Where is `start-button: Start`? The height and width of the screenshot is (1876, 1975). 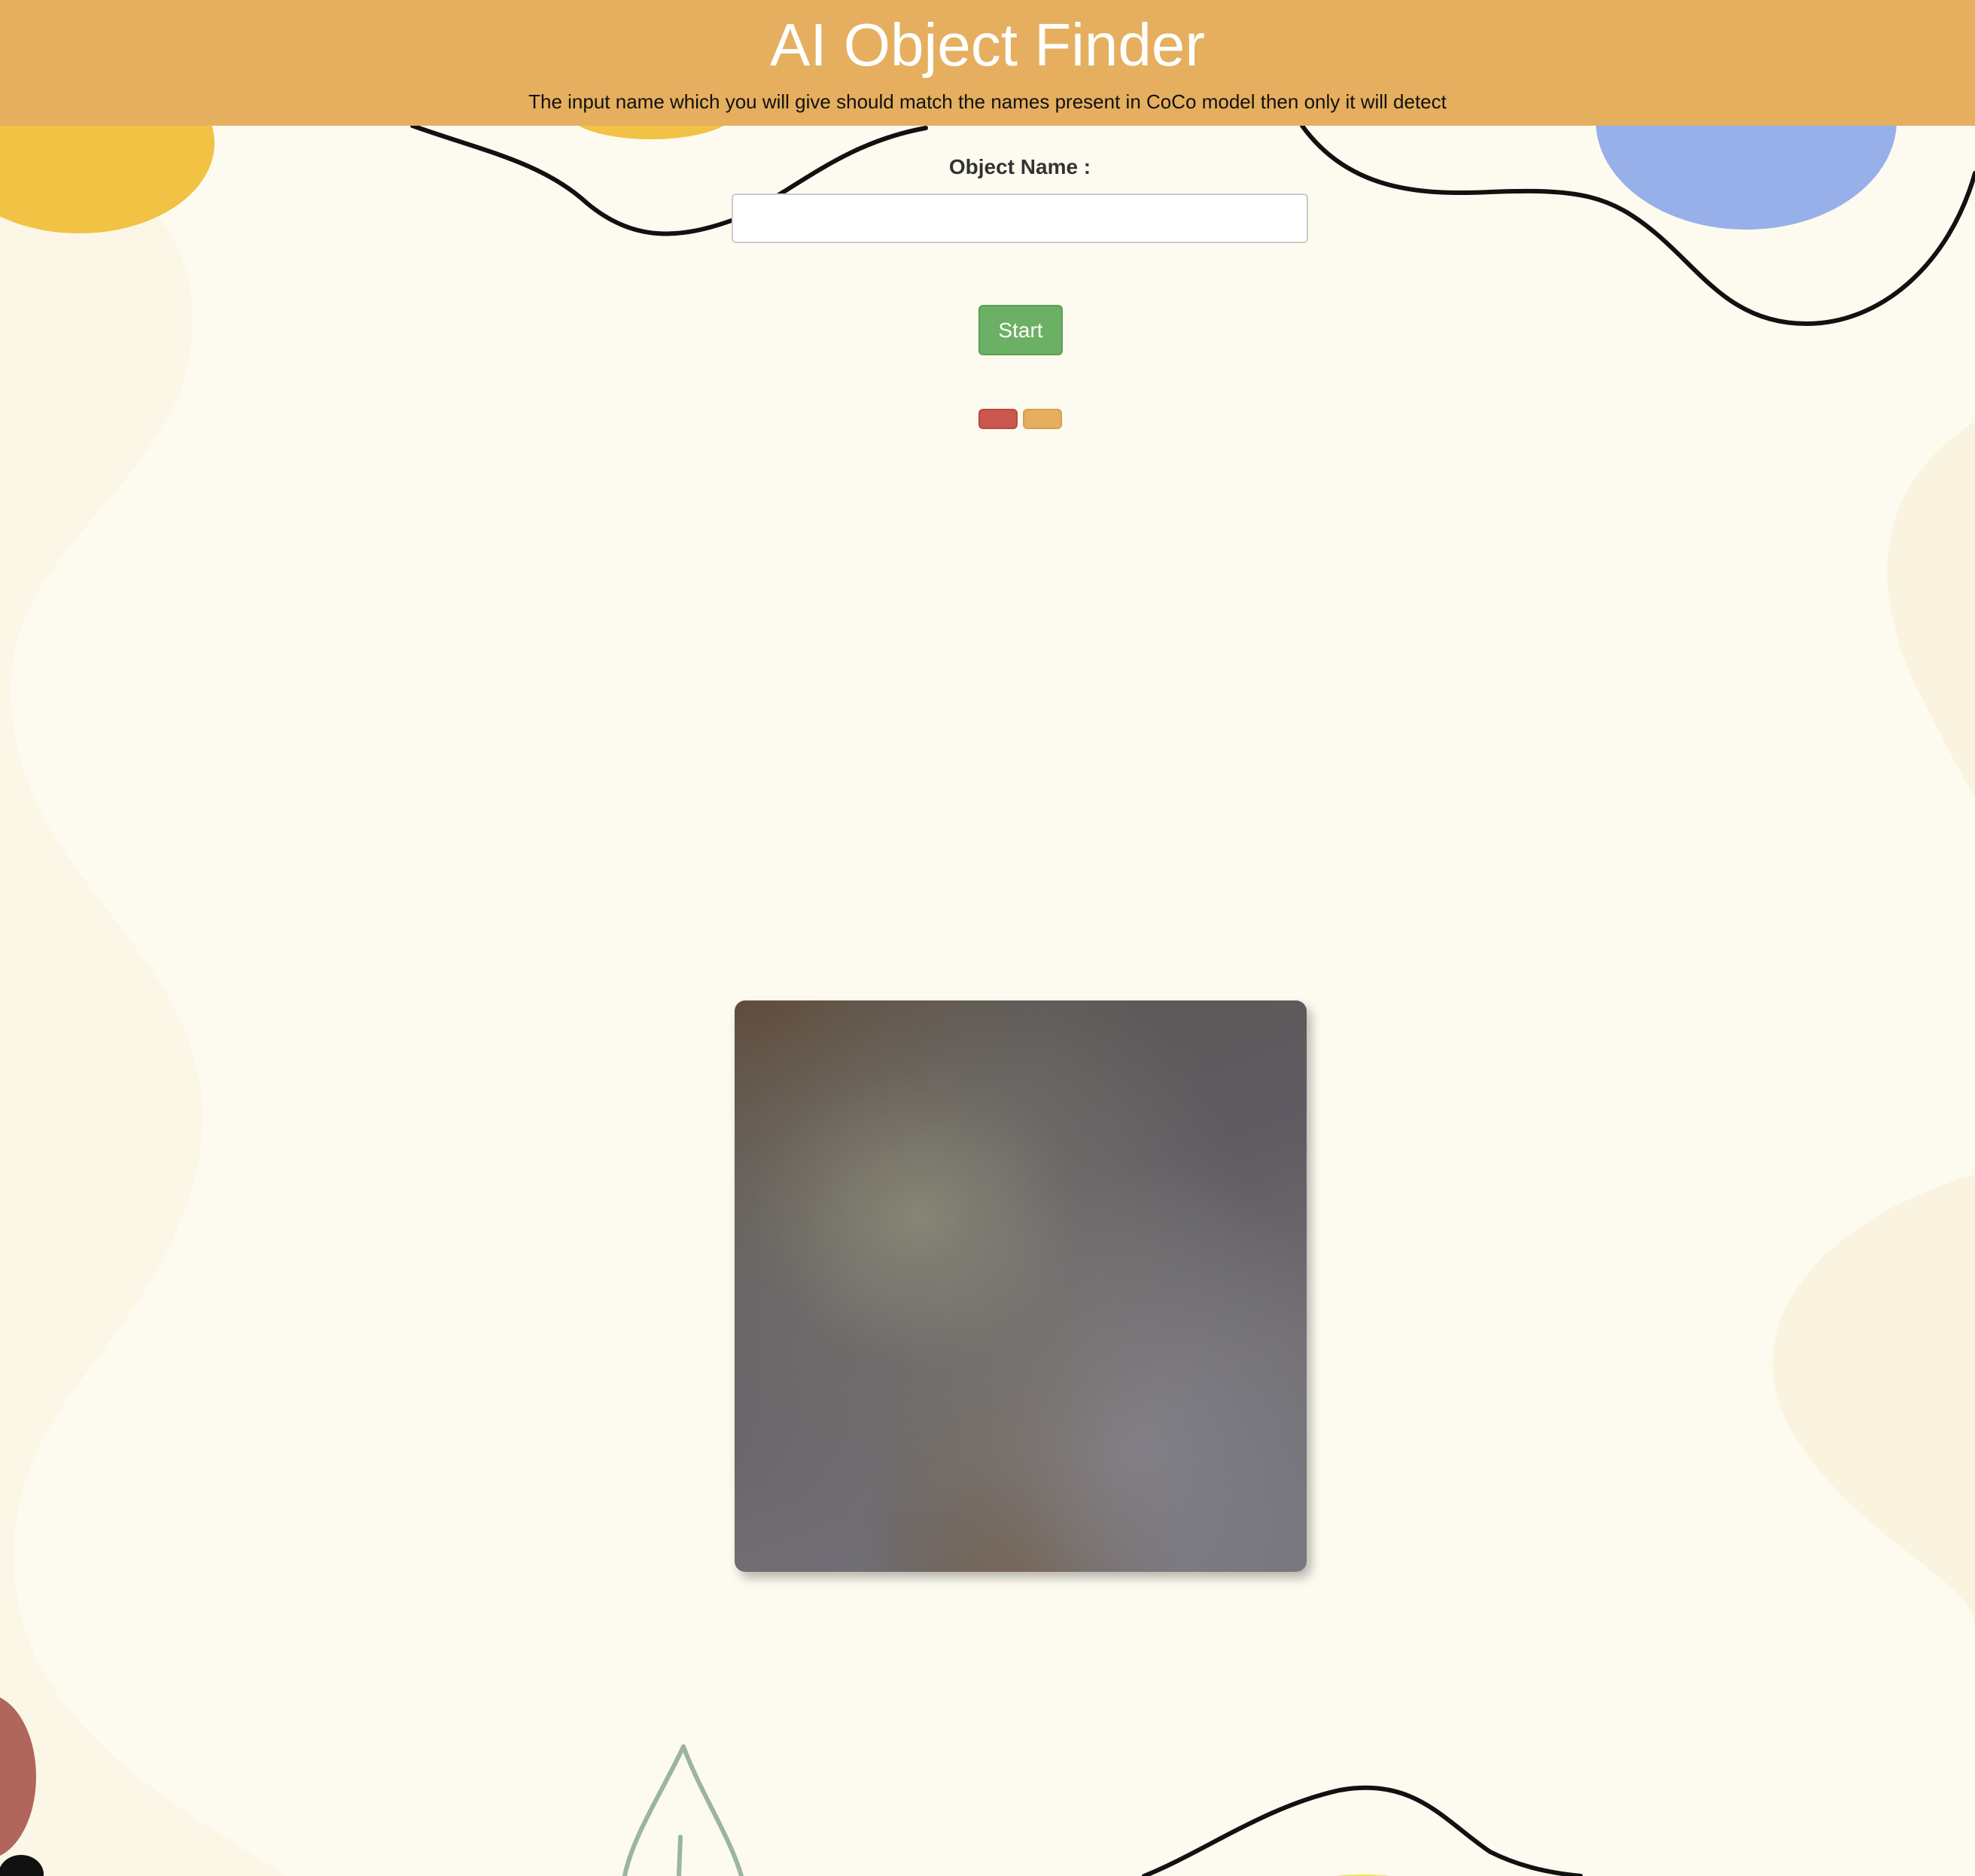
start-button: Start is located at coordinates (1020, 330).